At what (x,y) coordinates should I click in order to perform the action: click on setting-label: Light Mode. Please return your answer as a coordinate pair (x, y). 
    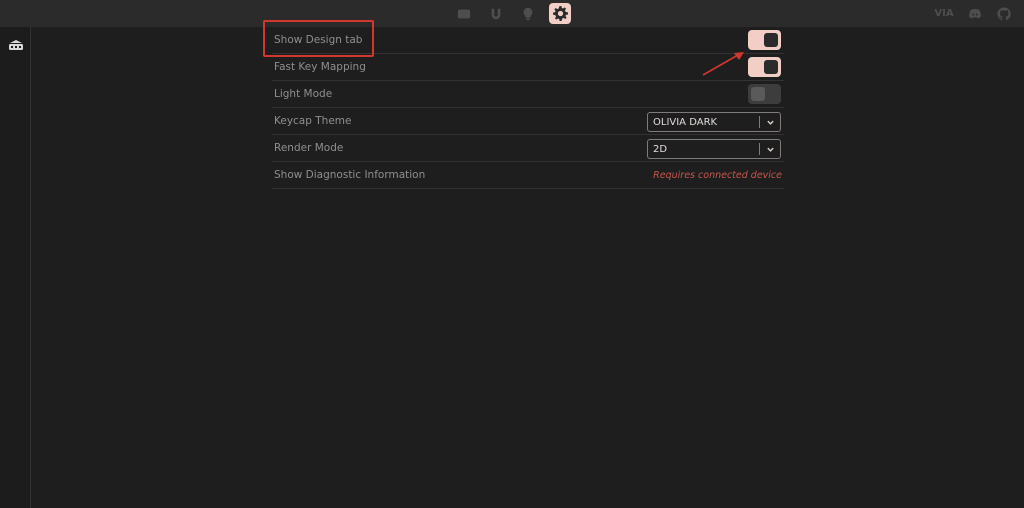
    Looking at the image, I should click on (303, 94).